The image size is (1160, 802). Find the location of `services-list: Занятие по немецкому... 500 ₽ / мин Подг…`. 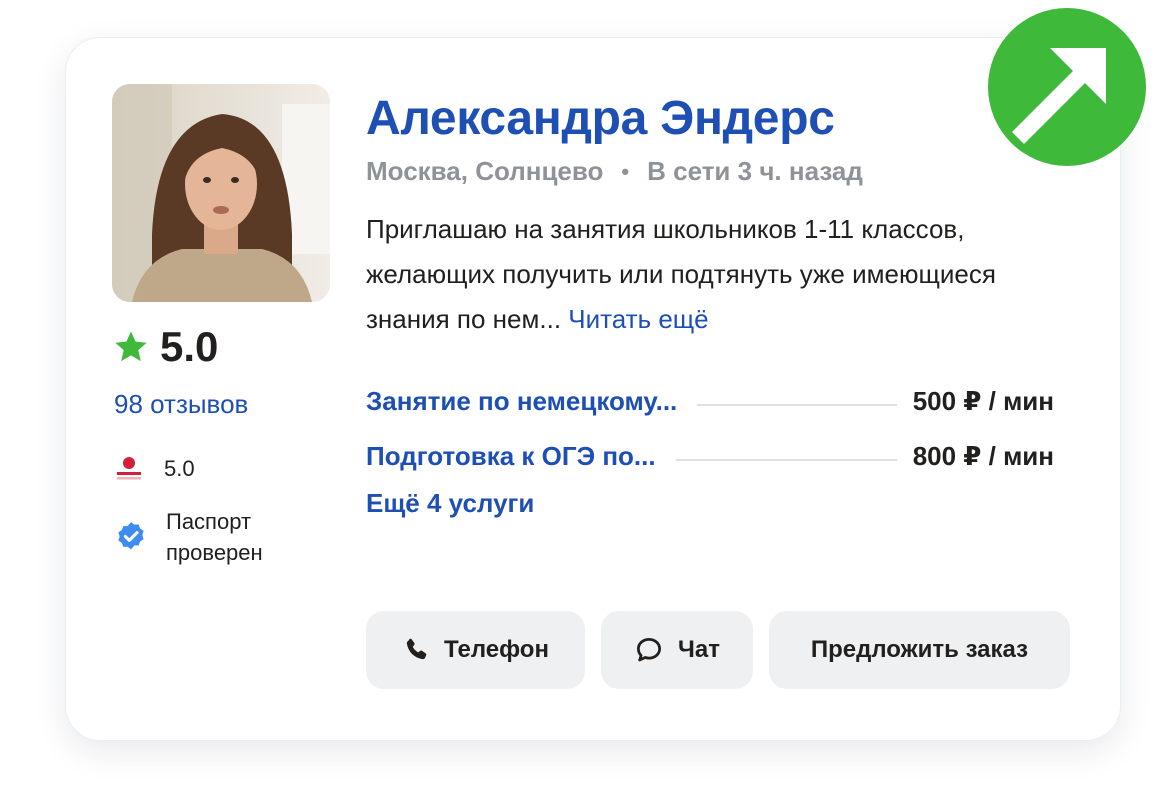

services-list: Занятие по немецкому... 500 ₽ / мин Подг… is located at coordinates (710, 446).